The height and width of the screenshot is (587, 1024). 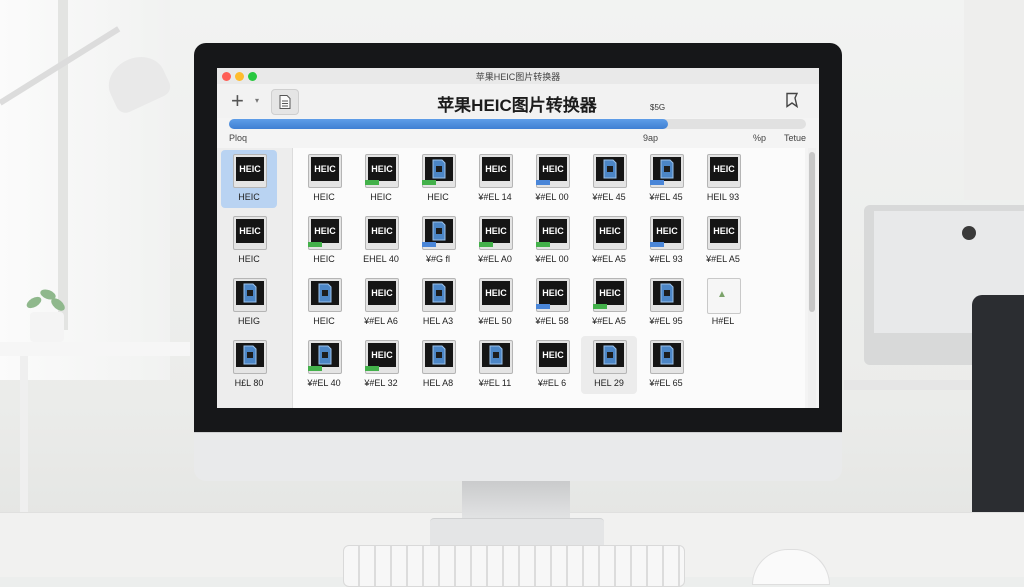 I want to click on bookmark-button, so click(x=792, y=102).